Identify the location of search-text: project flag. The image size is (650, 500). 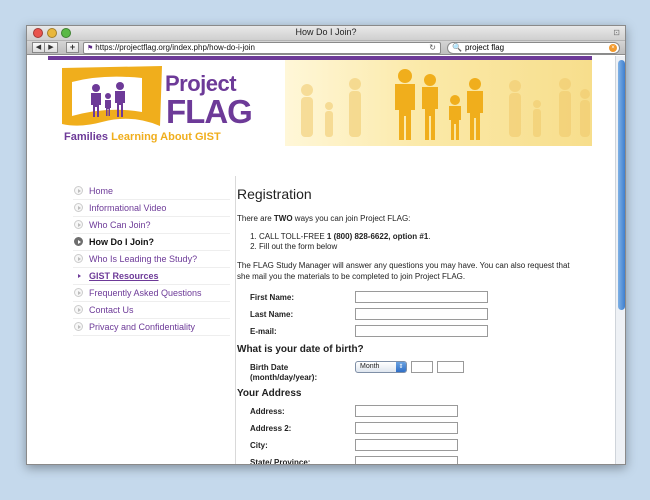
(484, 47).